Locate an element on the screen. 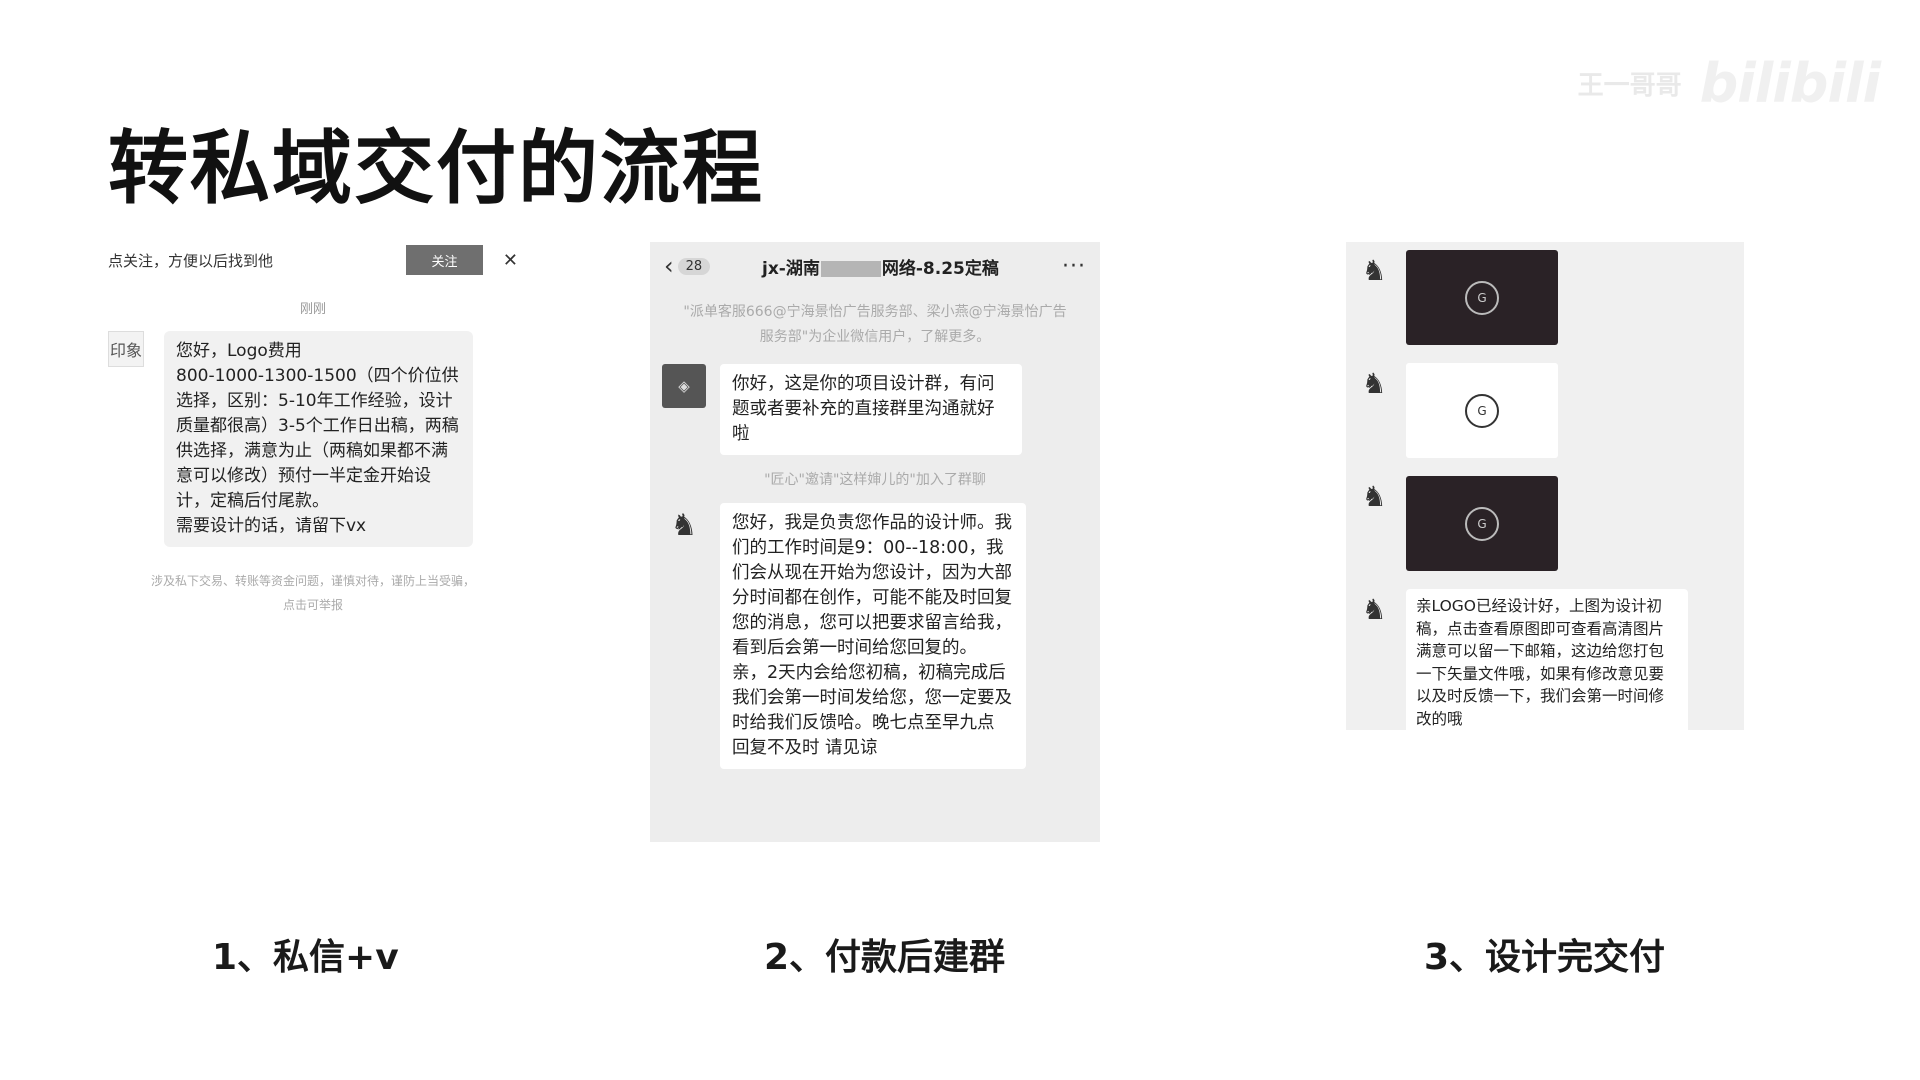  avatar: 印象 is located at coordinates (126, 349).